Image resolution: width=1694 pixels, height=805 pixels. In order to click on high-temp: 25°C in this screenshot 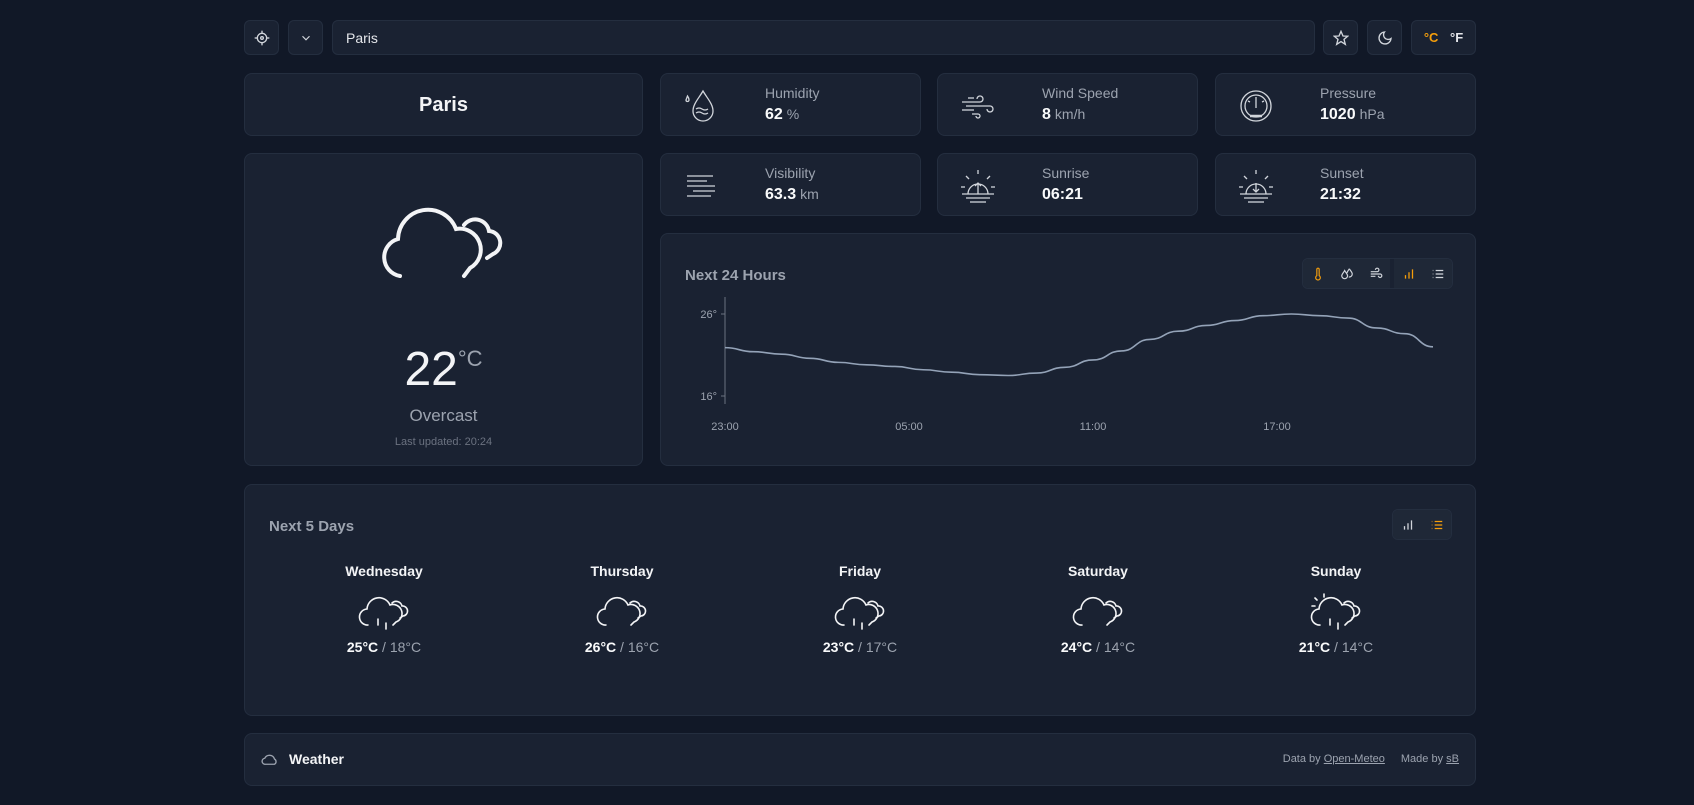, I will do `click(362, 647)`.